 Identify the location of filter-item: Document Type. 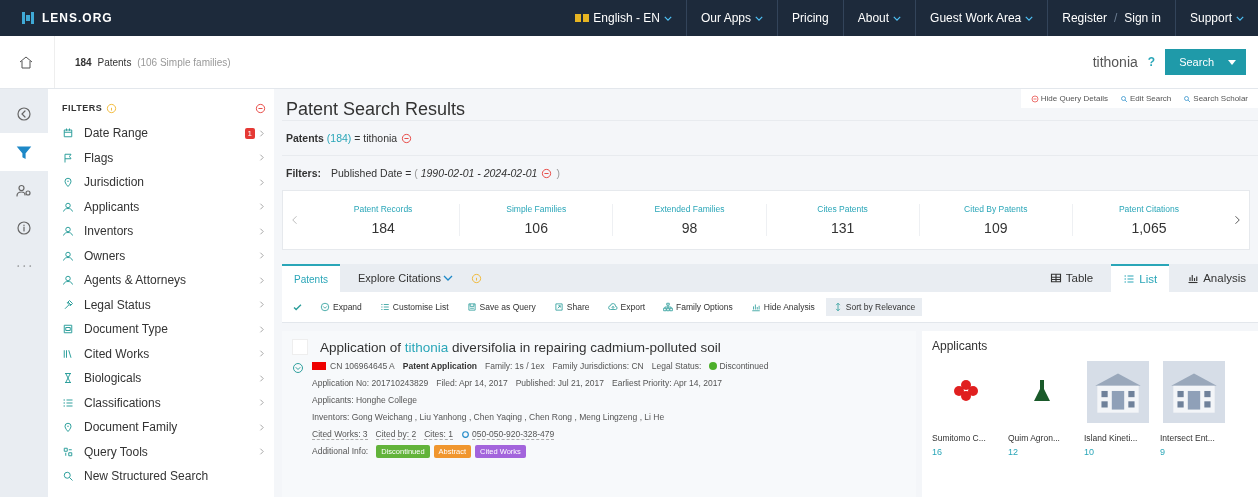
(164, 329).